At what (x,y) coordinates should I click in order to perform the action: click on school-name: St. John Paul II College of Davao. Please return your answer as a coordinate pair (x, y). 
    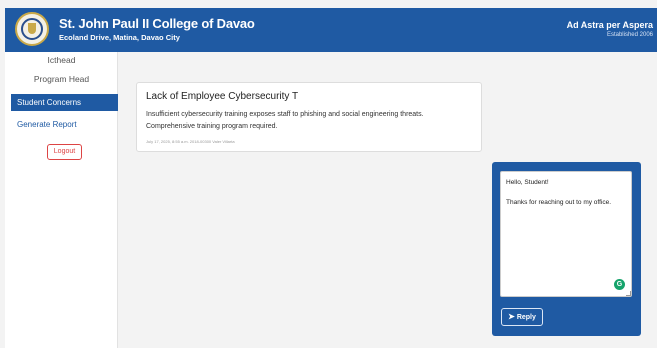
    Looking at the image, I should click on (157, 23).